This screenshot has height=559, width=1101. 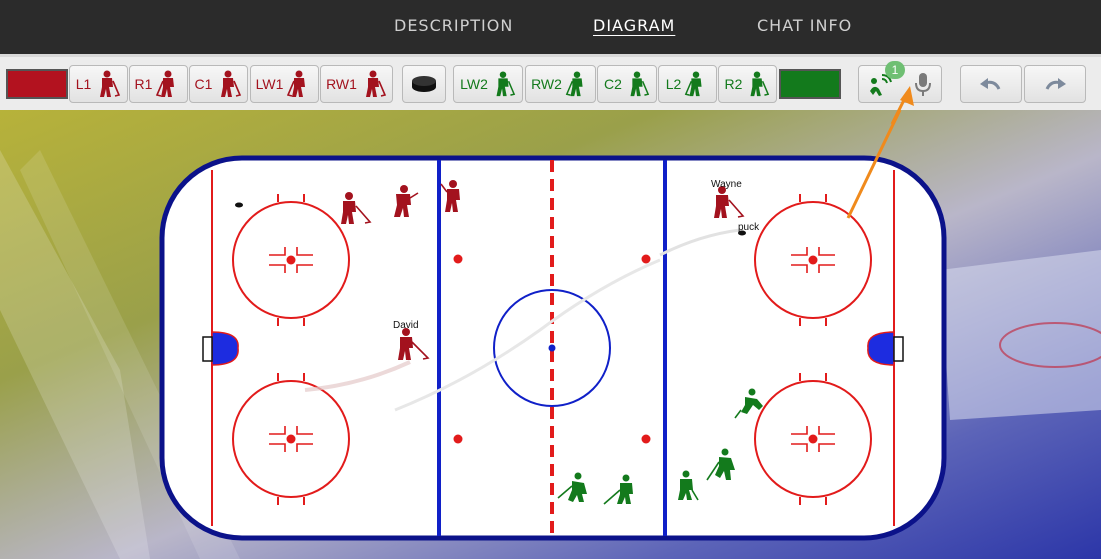 What do you see at coordinates (895, 70) in the screenshot?
I see `comments-count-badge: 1` at bounding box center [895, 70].